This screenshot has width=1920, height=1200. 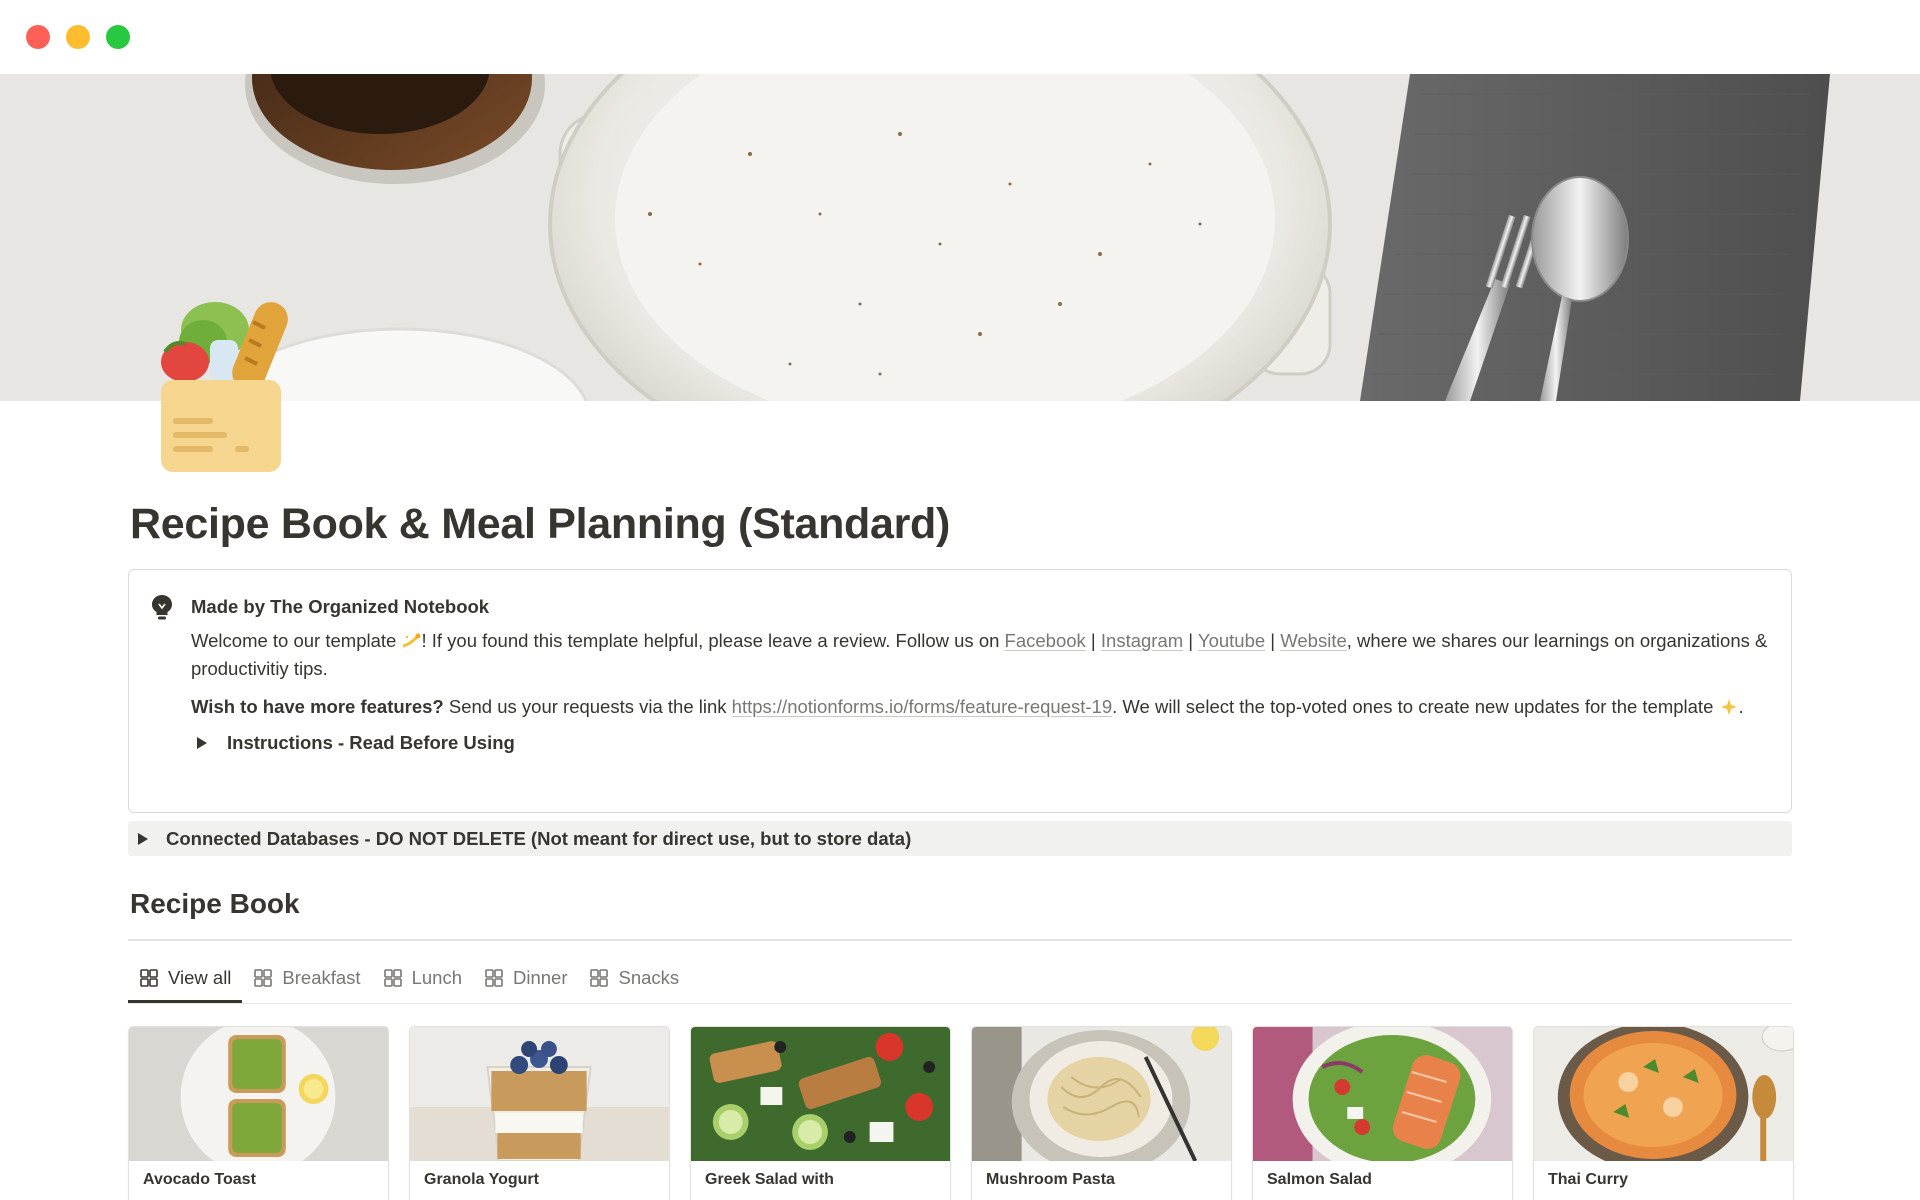 I want to click on tab-lunch: Lunch, so click(x=422, y=978).